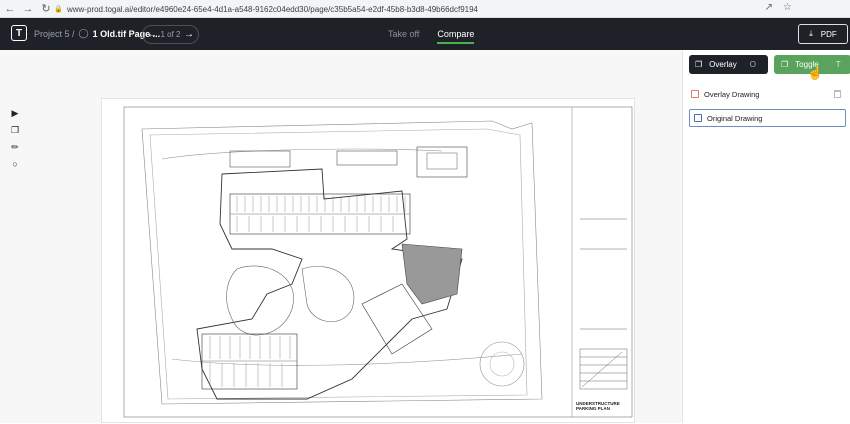 The width and height of the screenshot is (850, 424). I want to click on toggle-shortcut: T, so click(838, 64).